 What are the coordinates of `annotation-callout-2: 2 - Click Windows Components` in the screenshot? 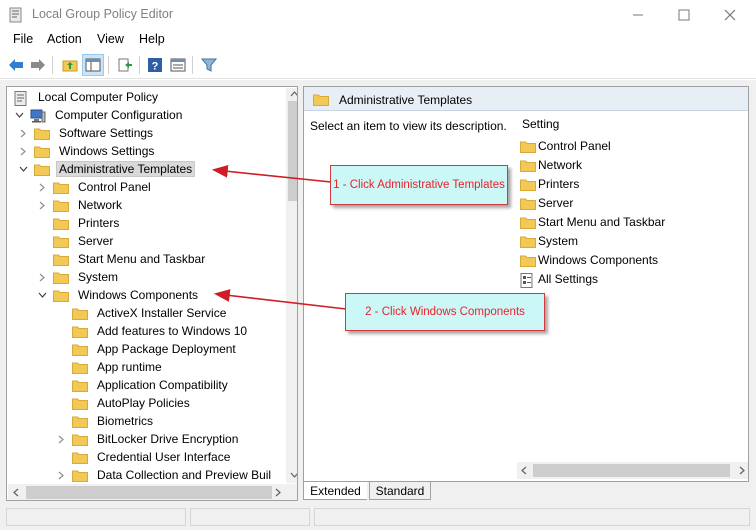 It's located at (445, 312).